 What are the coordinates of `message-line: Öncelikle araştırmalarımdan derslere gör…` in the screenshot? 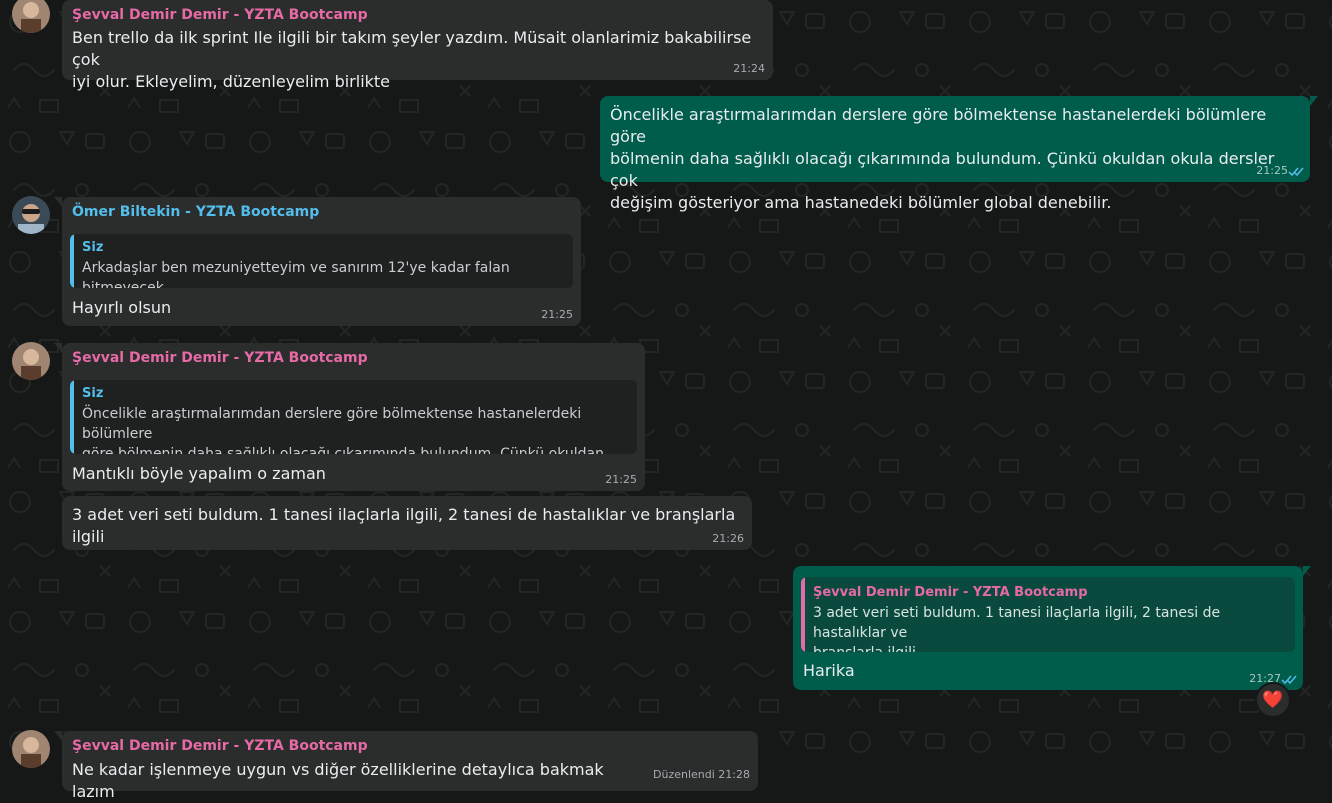 It's located at (938, 125).